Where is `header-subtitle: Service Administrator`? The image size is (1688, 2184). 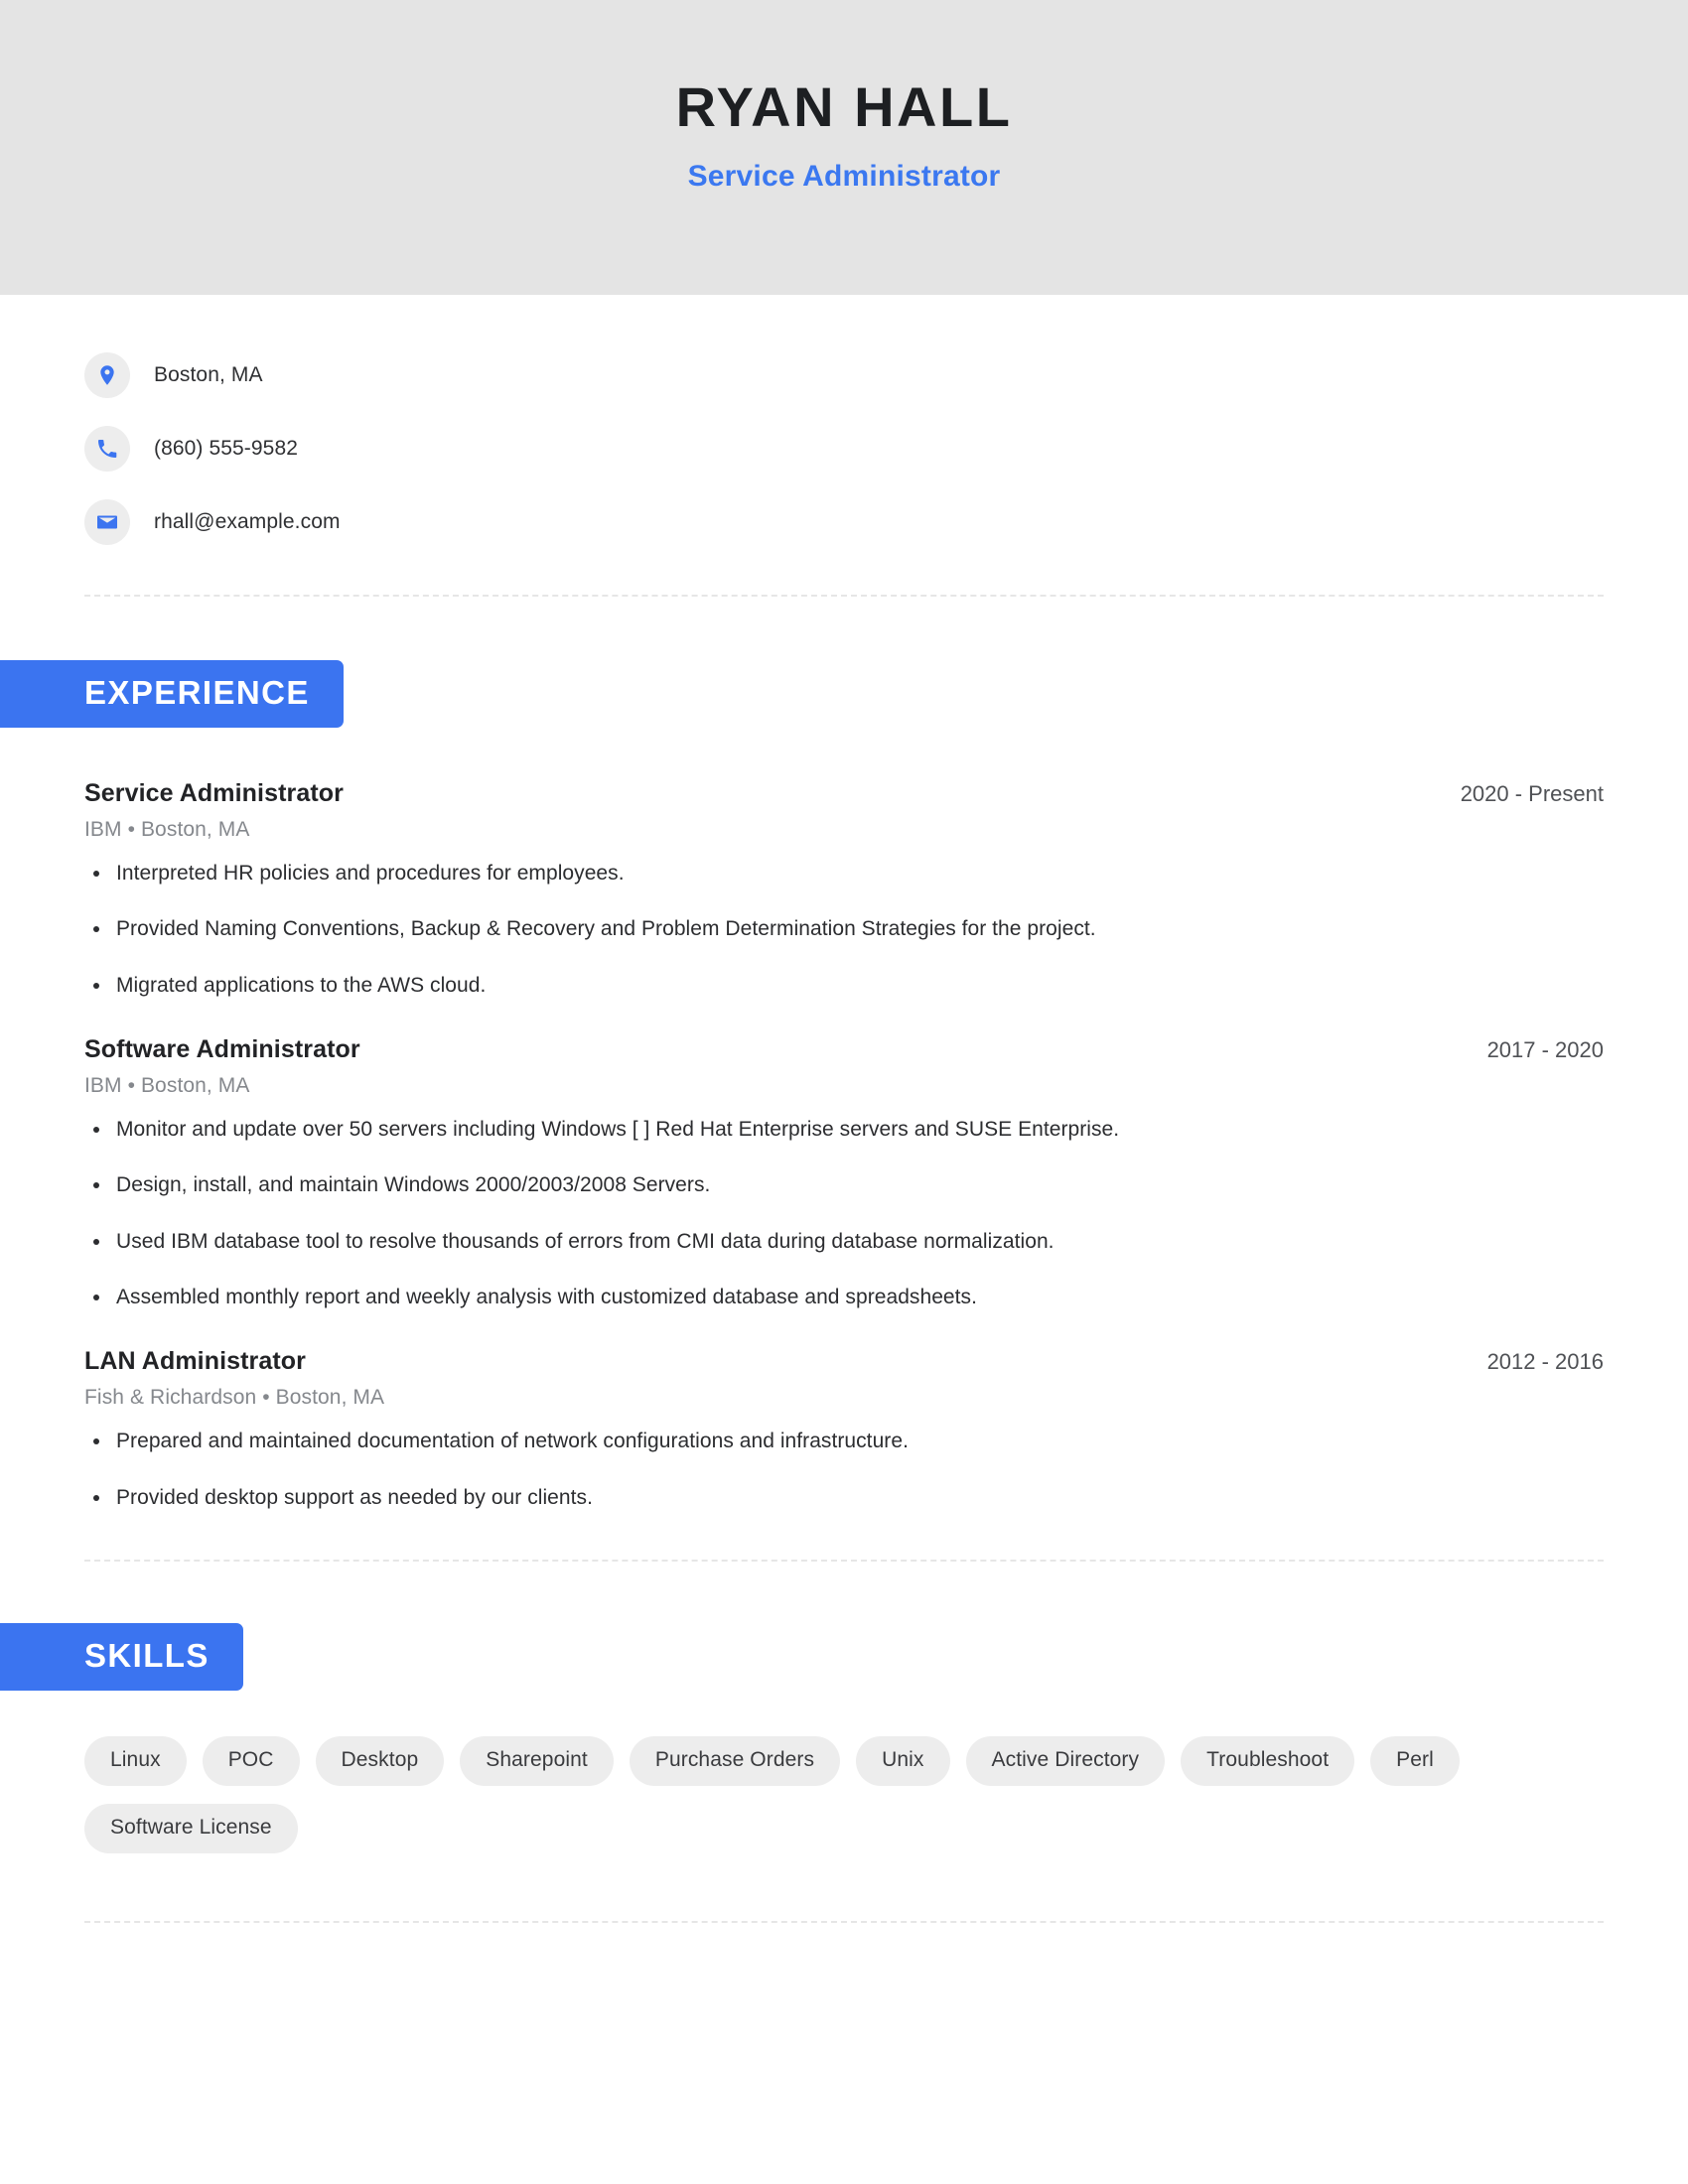 header-subtitle: Service Administrator is located at coordinates (844, 176).